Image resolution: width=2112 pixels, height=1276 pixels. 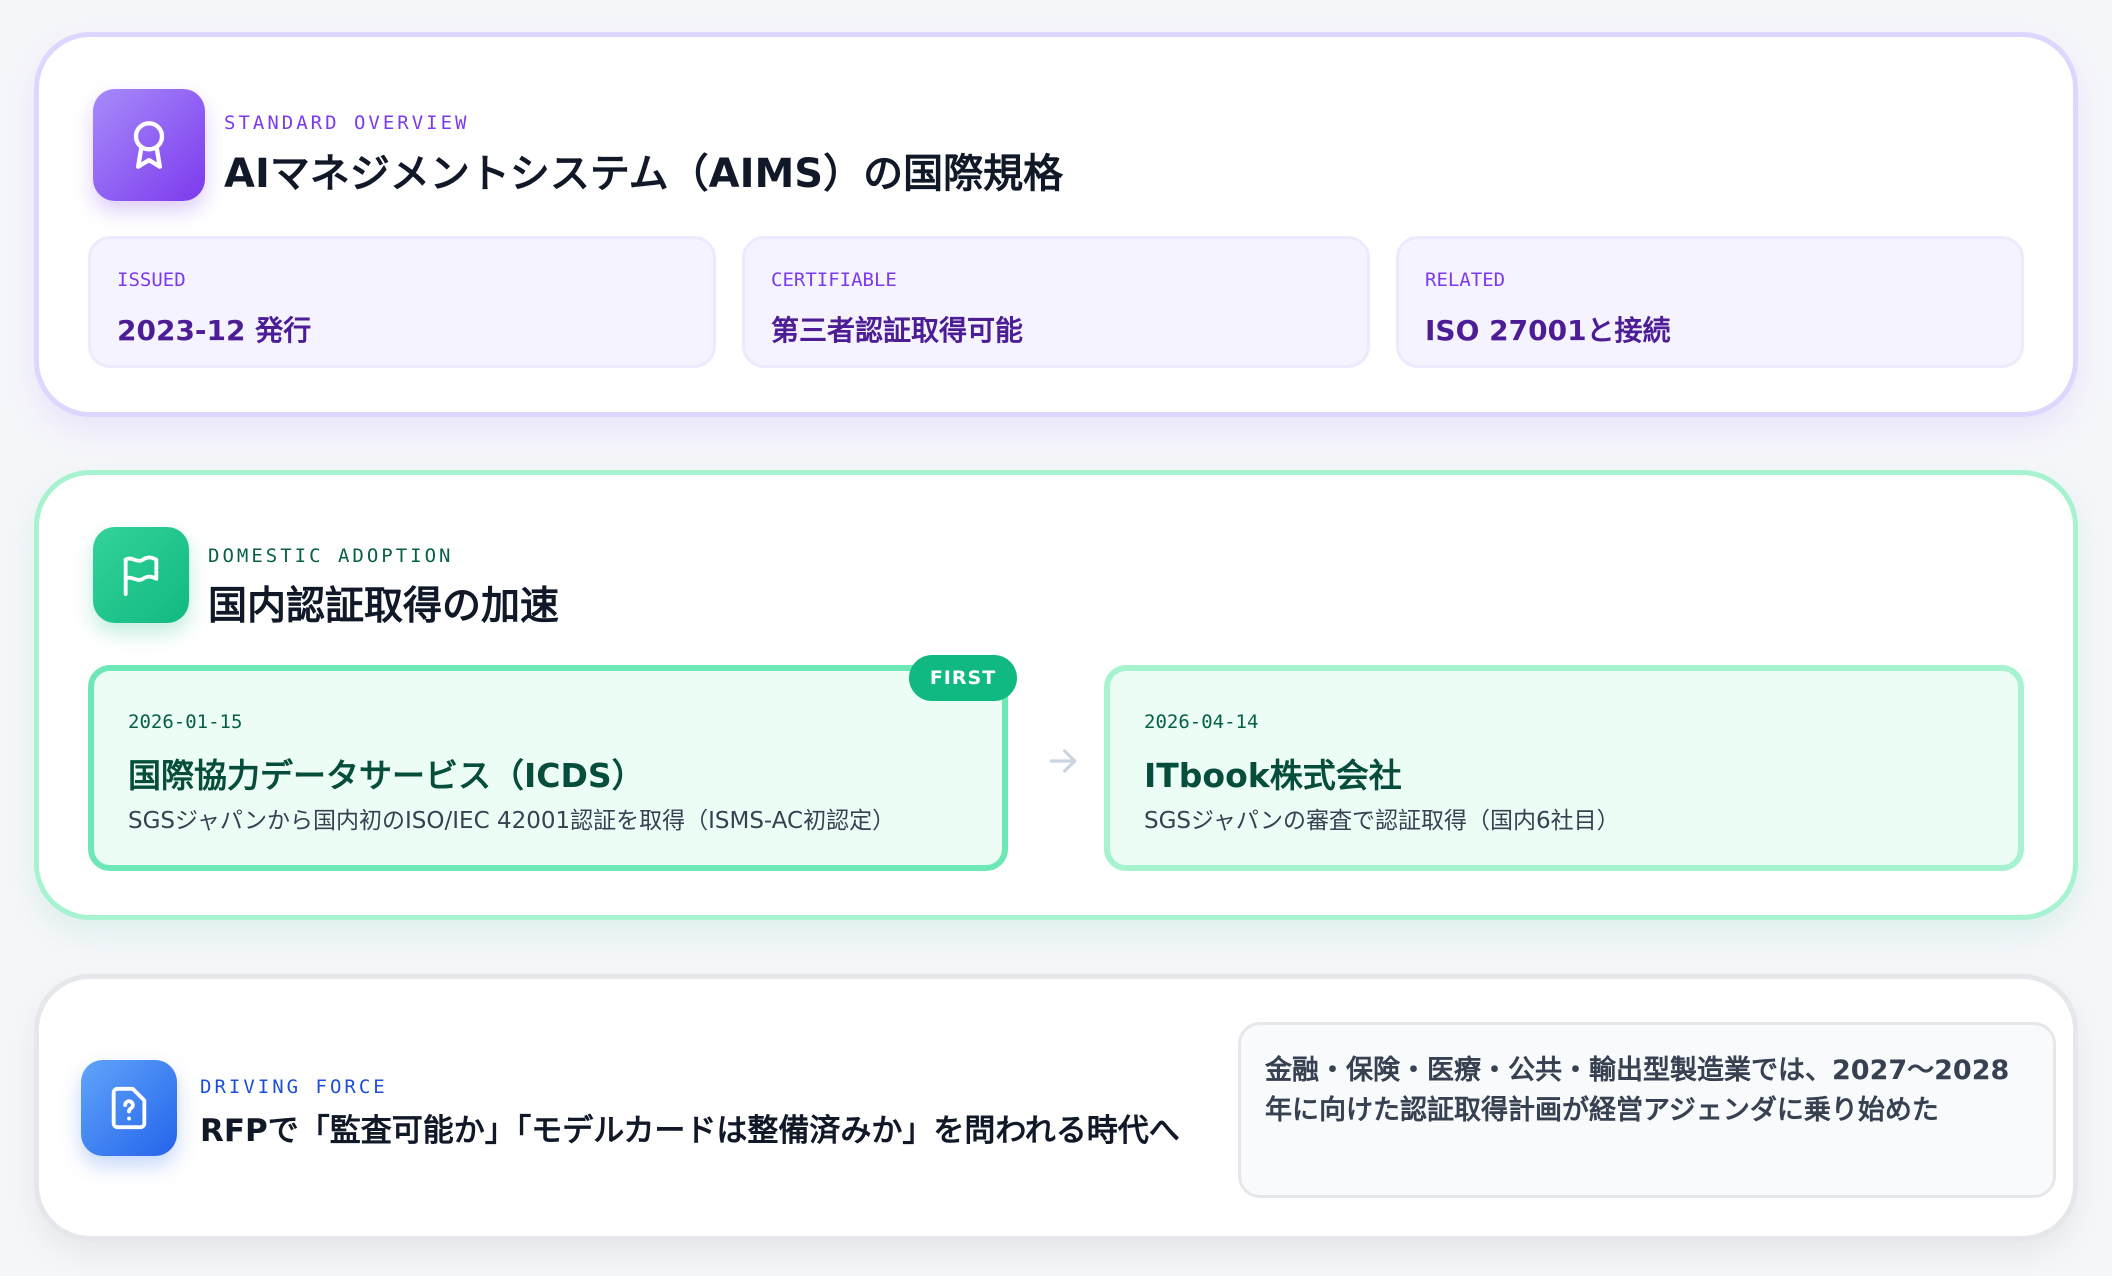 What do you see at coordinates (1548, 330) in the screenshot?
I see `fact-value: ISO 27001と接続` at bounding box center [1548, 330].